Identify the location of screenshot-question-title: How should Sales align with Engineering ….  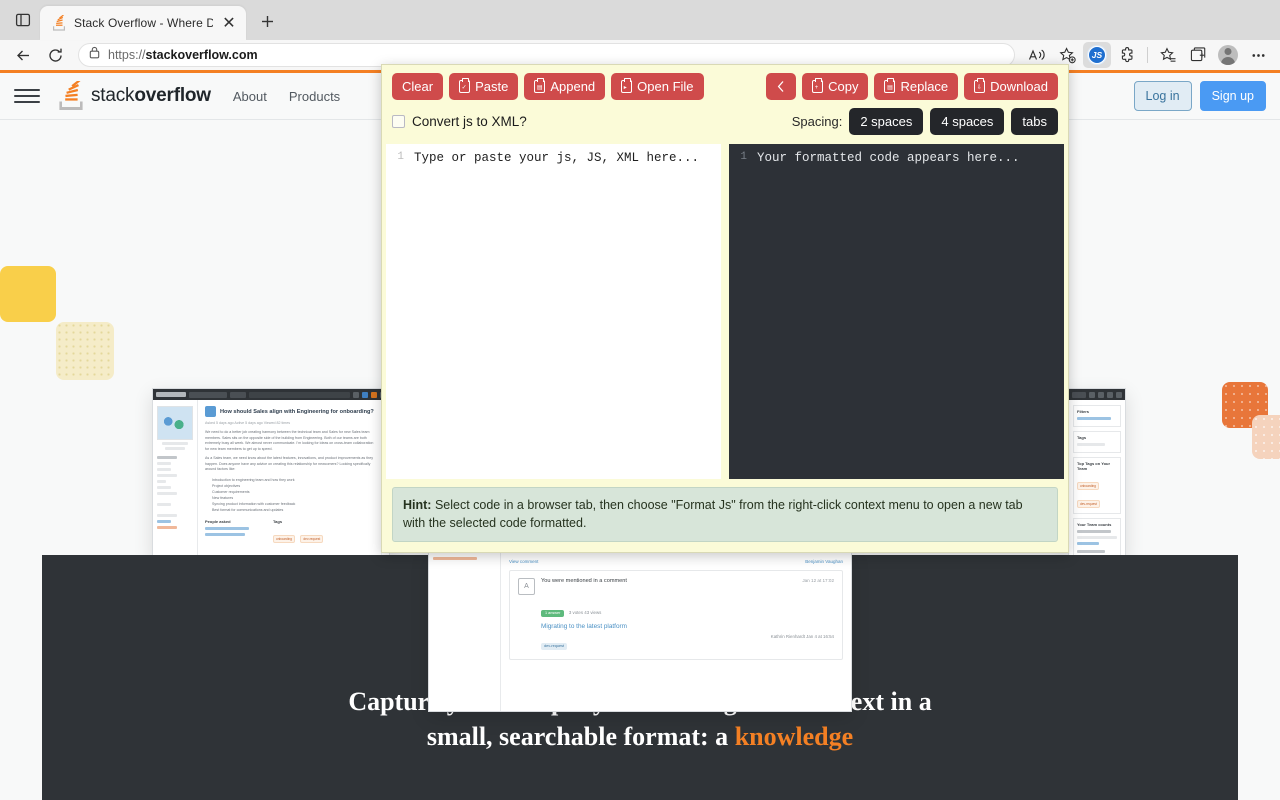
(297, 411).